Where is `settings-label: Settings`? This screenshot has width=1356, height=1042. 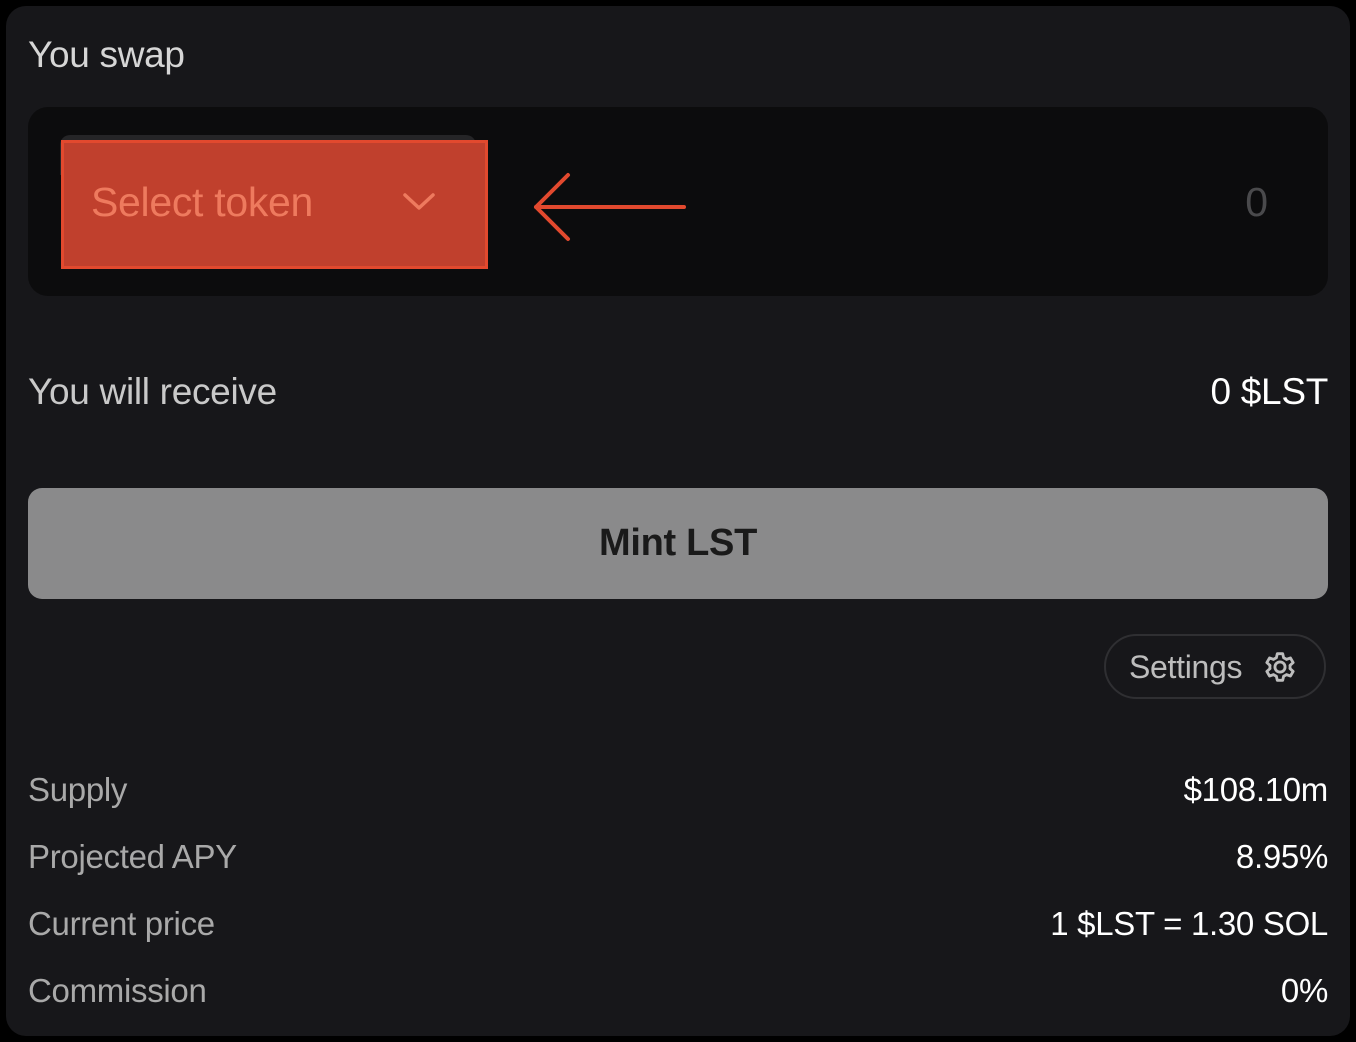 settings-label: Settings is located at coordinates (1186, 667).